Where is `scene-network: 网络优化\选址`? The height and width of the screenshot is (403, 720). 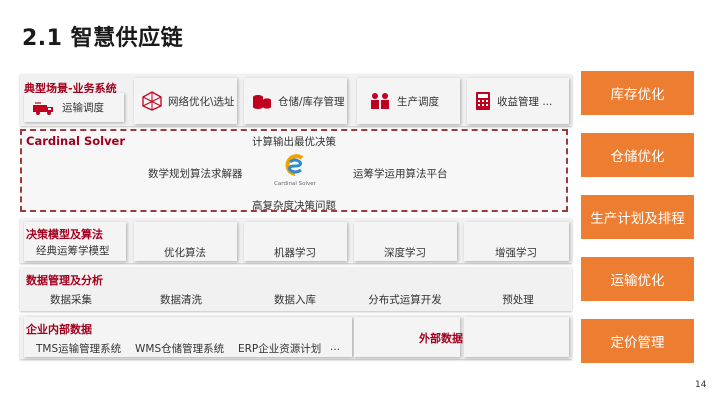
scene-network: 网络优化\选址 is located at coordinates (185, 101).